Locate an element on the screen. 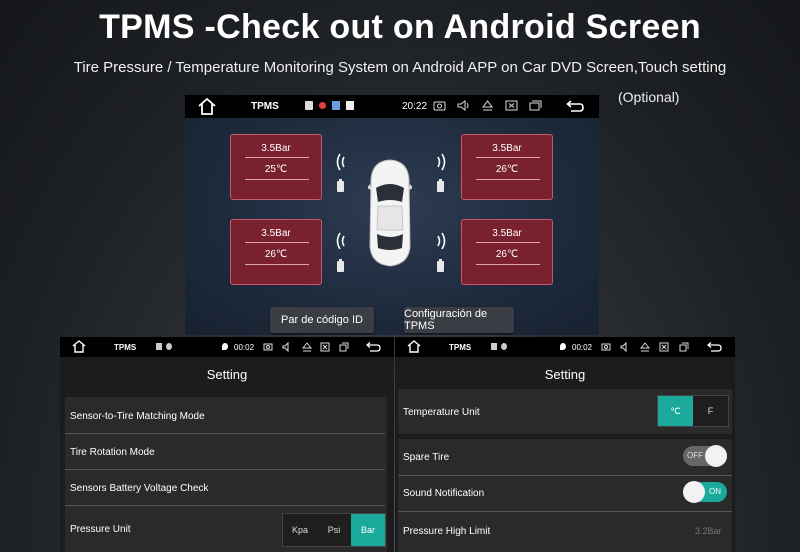  pressure-unit-selector: Kpa Psi Bar is located at coordinates (334, 530).